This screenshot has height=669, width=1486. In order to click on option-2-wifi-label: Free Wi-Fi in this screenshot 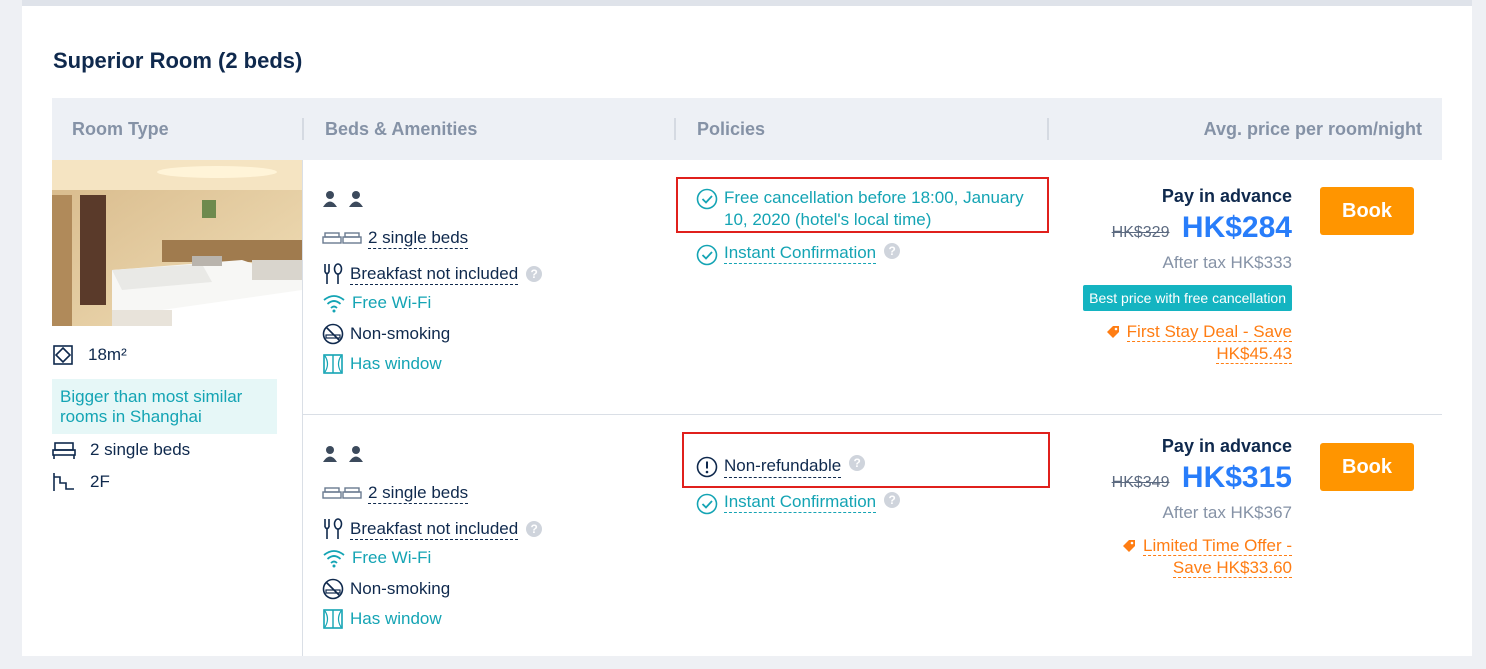, I will do `click(392, 557)`.